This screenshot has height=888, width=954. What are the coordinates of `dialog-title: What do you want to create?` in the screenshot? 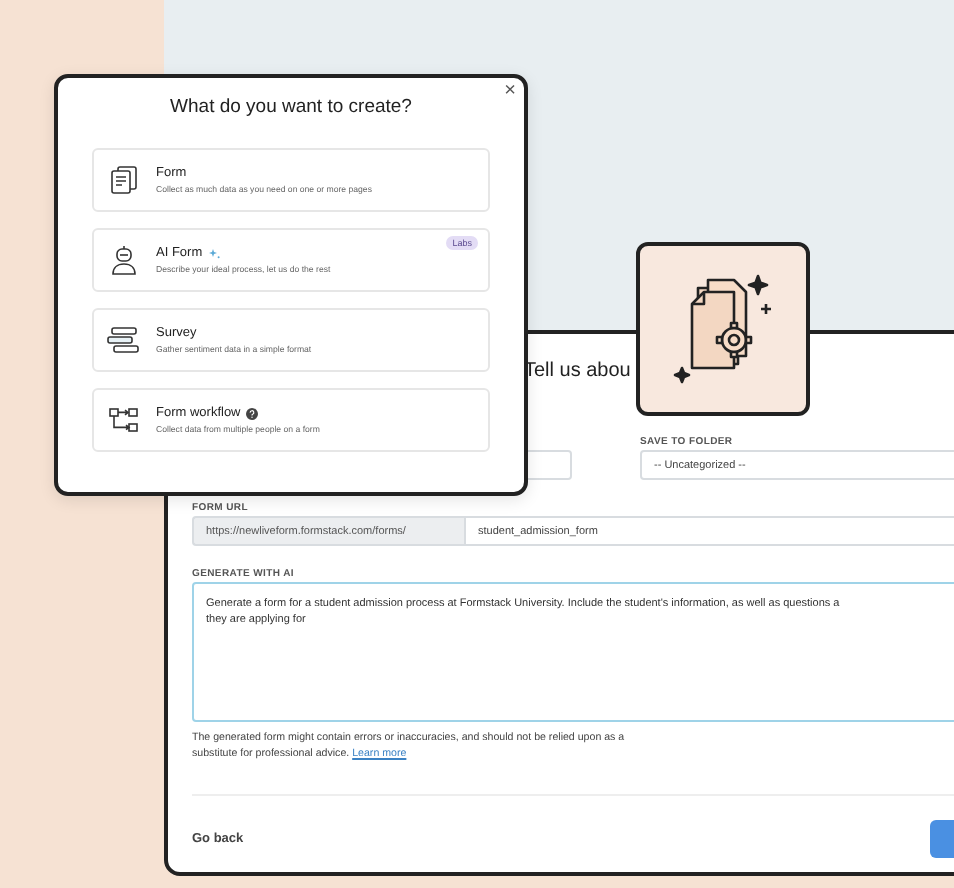 It's located at (291, 107).